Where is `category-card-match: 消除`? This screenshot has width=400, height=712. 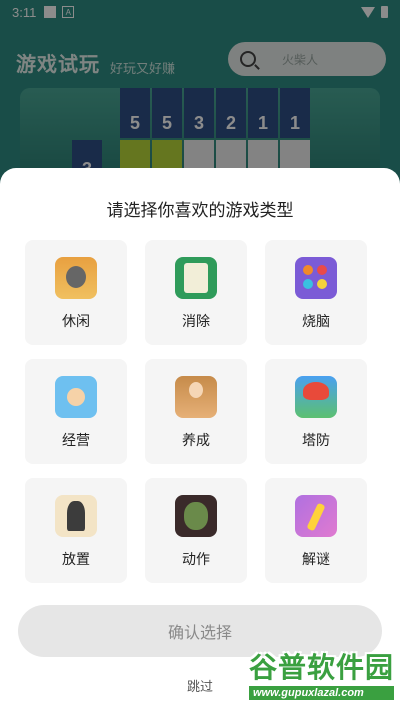
category-card-match: 消除 is located at coordinates (196, 292).